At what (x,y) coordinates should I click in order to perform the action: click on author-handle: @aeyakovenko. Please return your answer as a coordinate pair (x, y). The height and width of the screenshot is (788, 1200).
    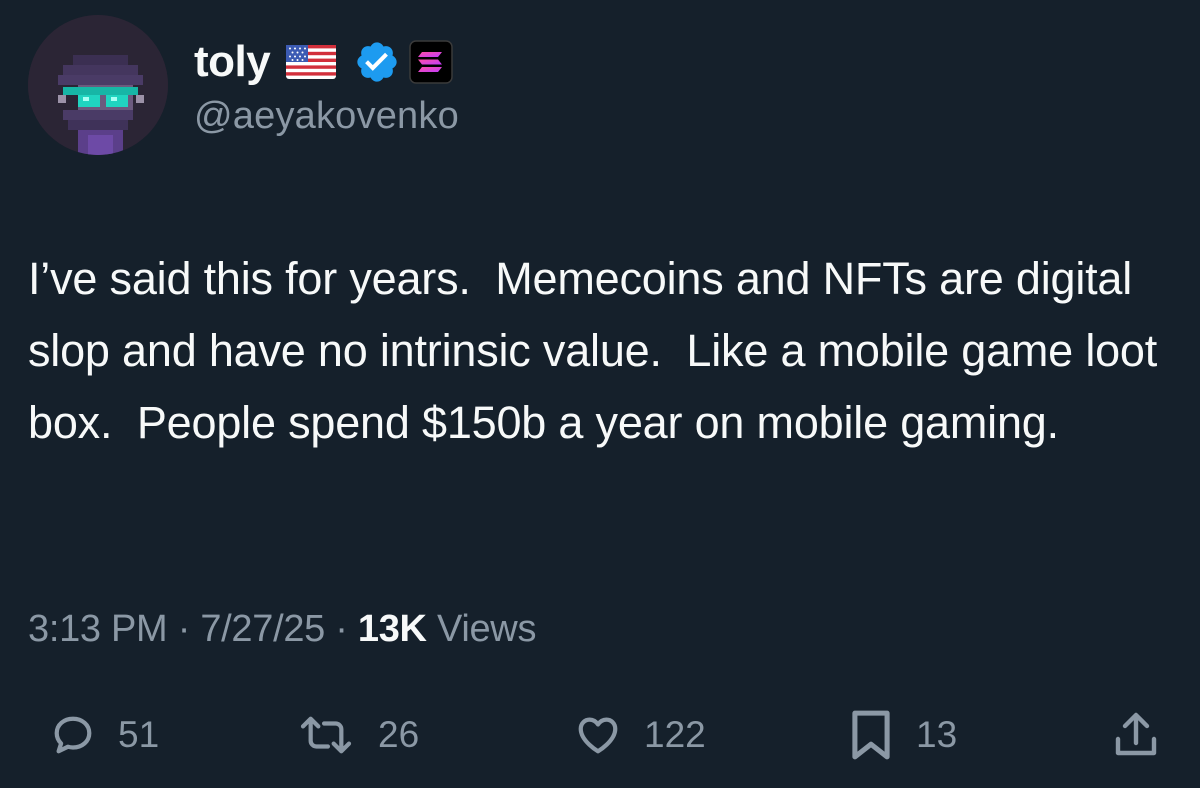
    Looking at the image, I should click on (326, 116).